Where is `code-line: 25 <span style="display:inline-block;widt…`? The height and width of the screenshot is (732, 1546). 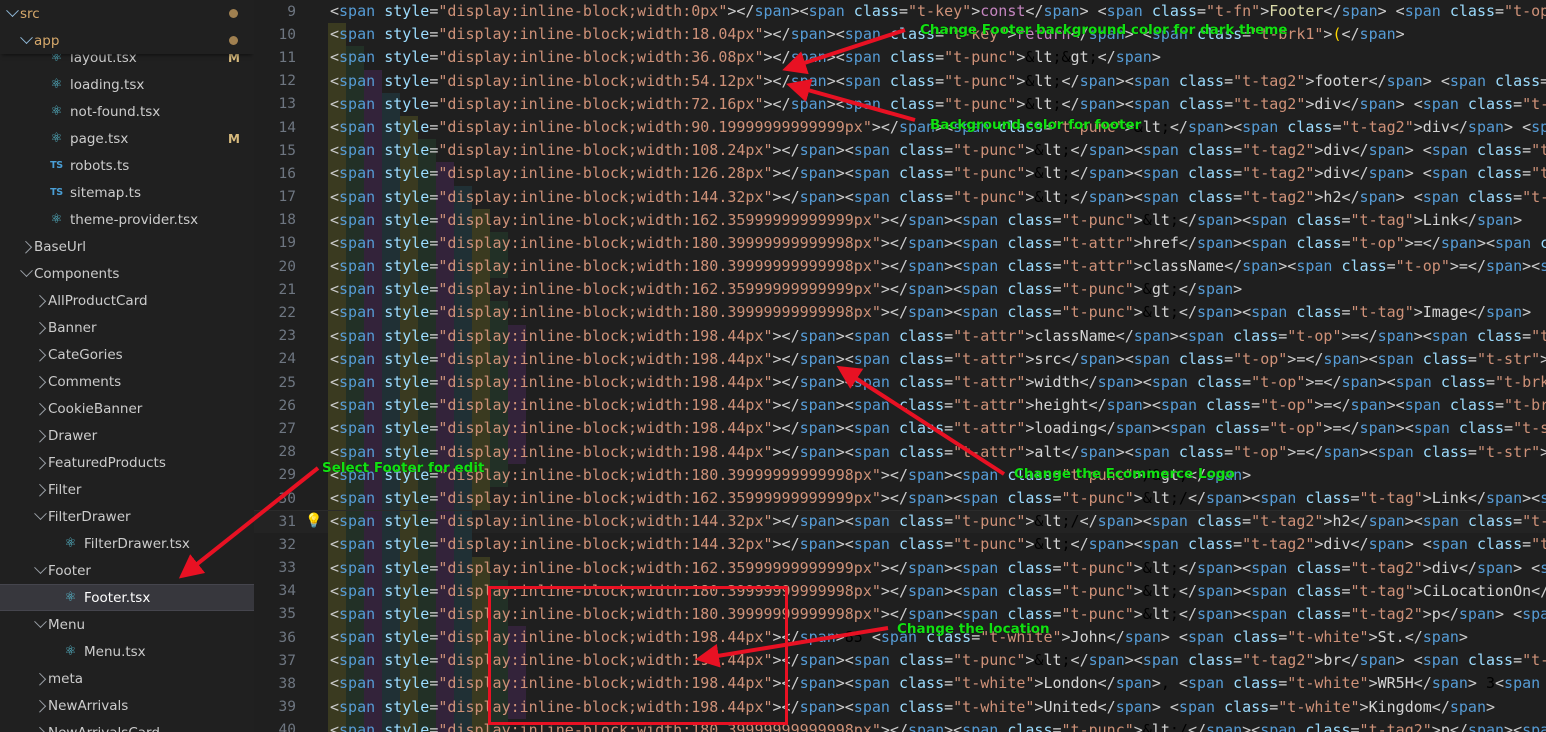 code-line: 25 <span style="display:inline-block;widt… is located at coordinates (900, 383).